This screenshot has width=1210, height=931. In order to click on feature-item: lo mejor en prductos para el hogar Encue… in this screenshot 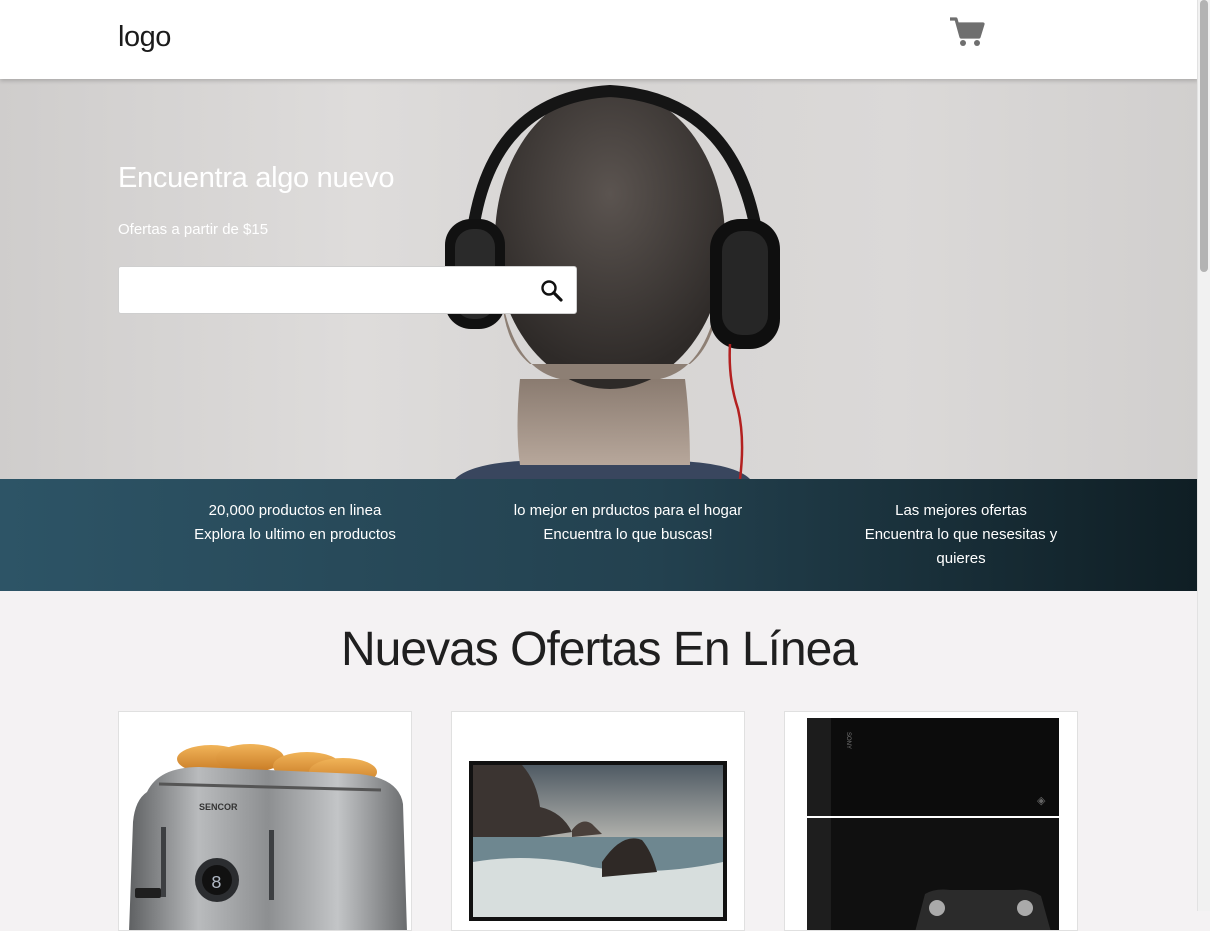, I will do `click(628, 523)`.